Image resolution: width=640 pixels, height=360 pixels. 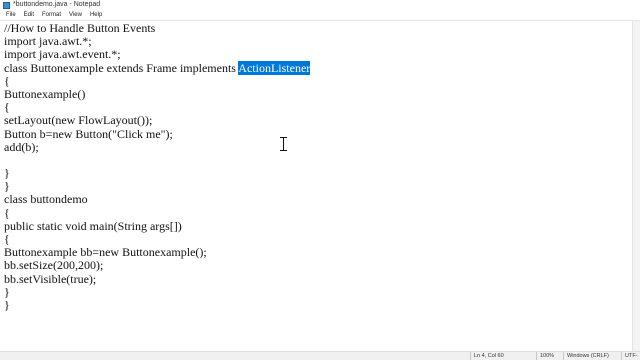 I want to click on vertical-scrollbar, so click(x=636, y=186).